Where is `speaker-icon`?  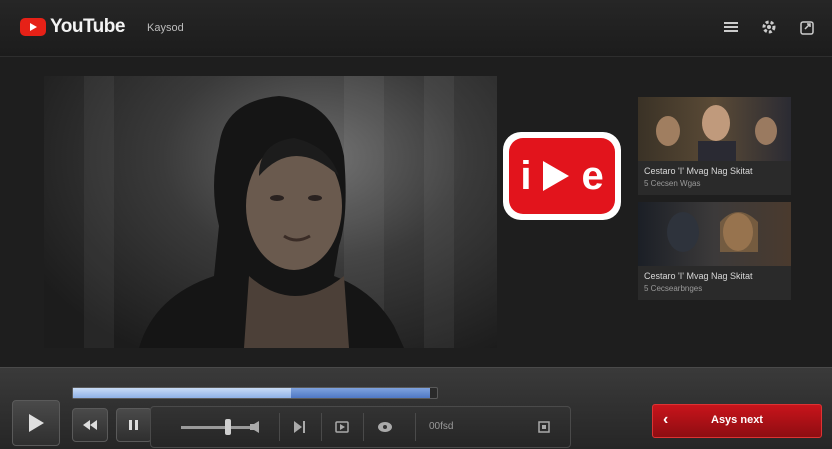
speaker-icon is located at coordinates (256, 427).